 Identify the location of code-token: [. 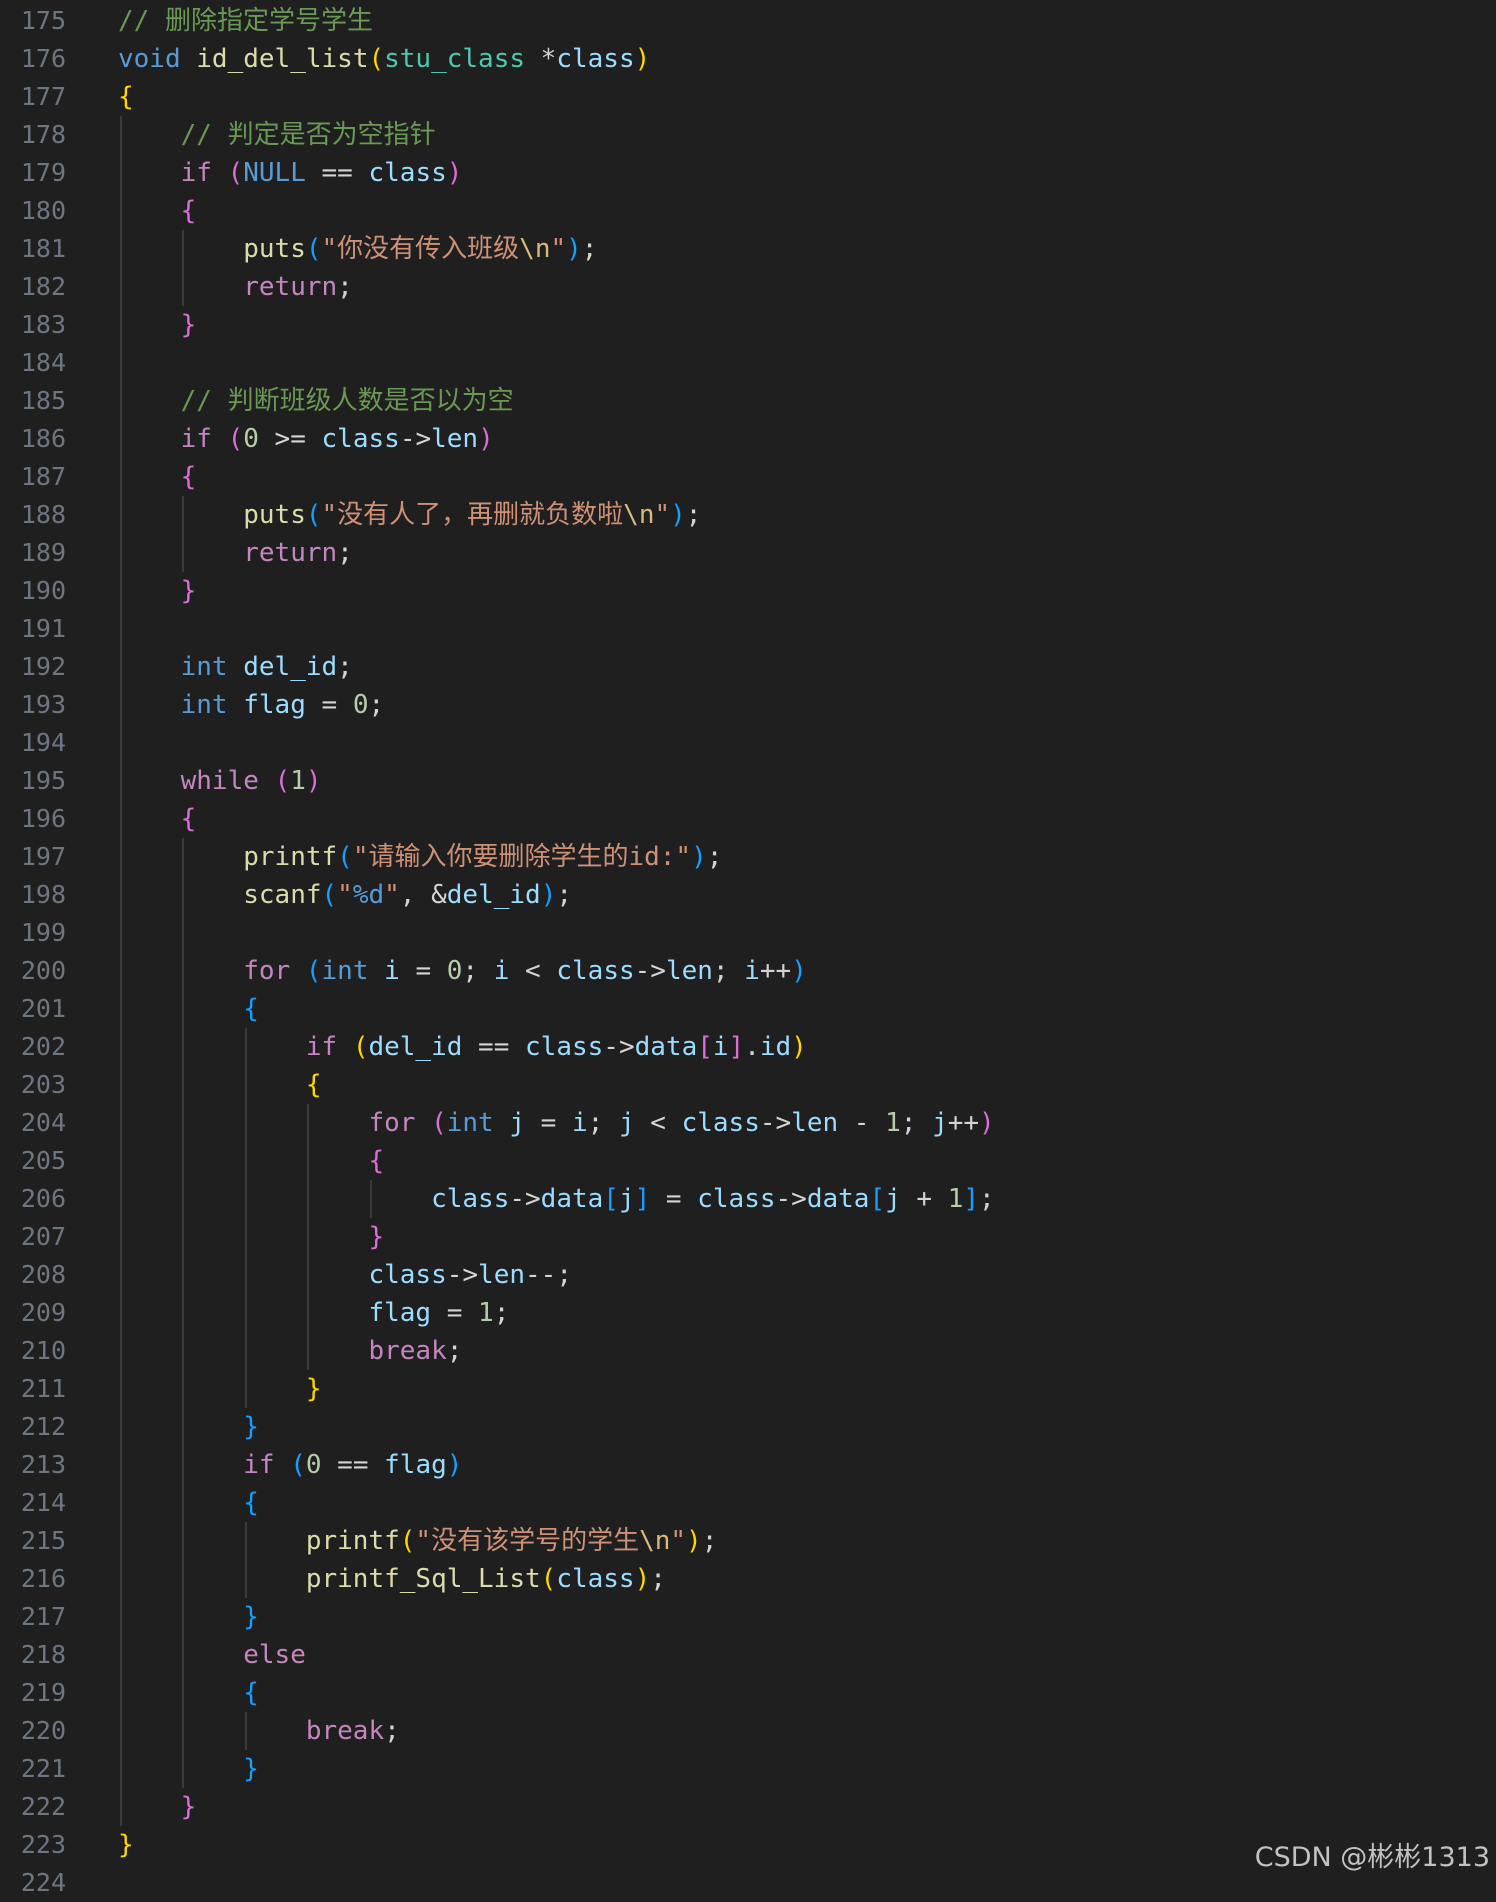
(705, 1047).